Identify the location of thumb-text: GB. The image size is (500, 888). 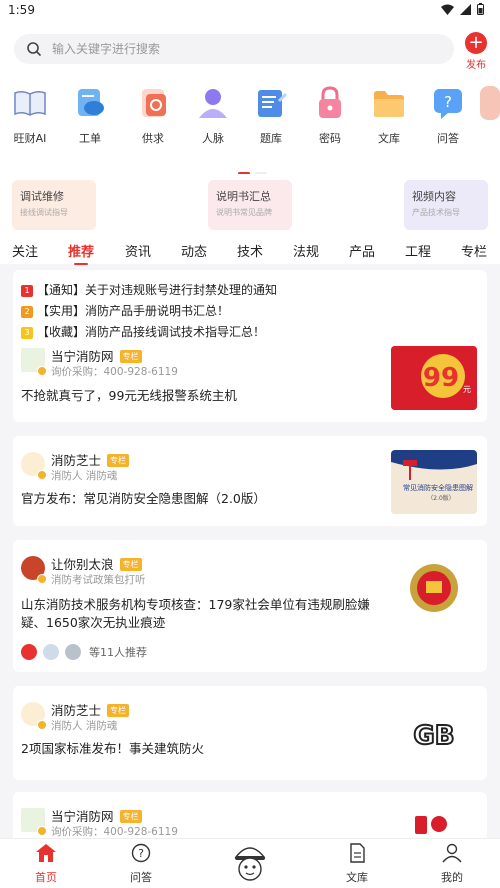
(433, 736).